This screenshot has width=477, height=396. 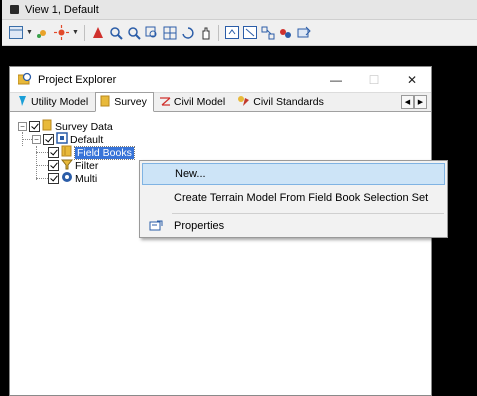 What do you see at coordinates (133, 32) in the screenshot?
I see `zoom-out-icon` at bounding box center [133, 32].